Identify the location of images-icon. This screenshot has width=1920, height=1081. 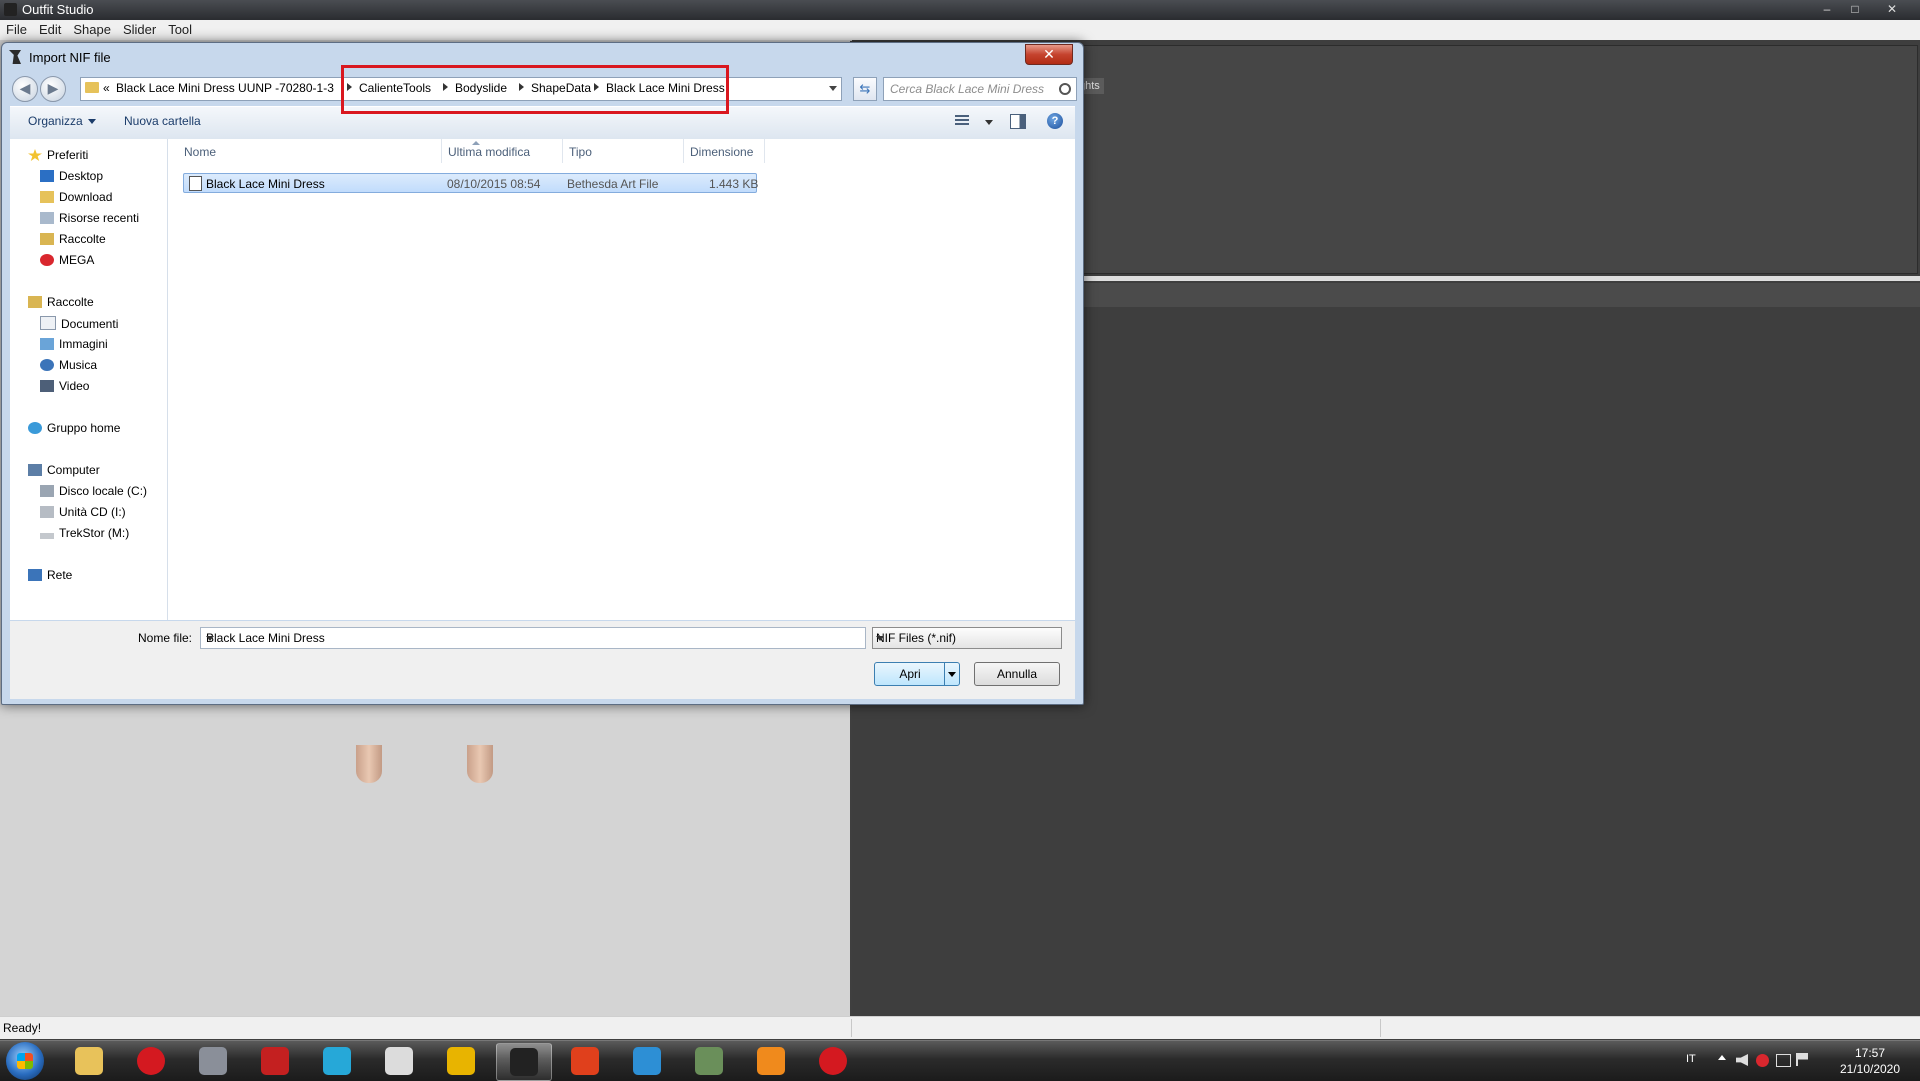
(47, 344).